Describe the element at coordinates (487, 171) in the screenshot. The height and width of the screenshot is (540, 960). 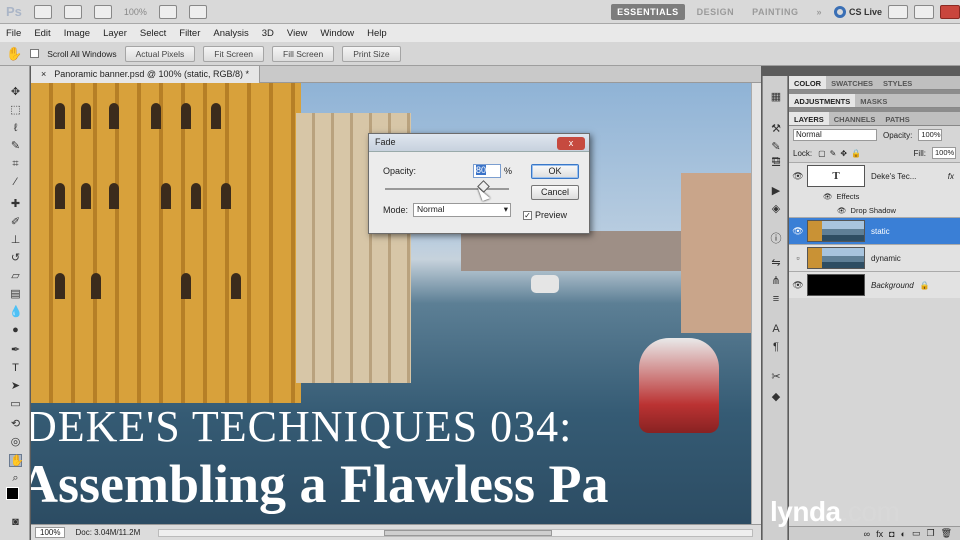
I see `opacity-input: 80` at that location.